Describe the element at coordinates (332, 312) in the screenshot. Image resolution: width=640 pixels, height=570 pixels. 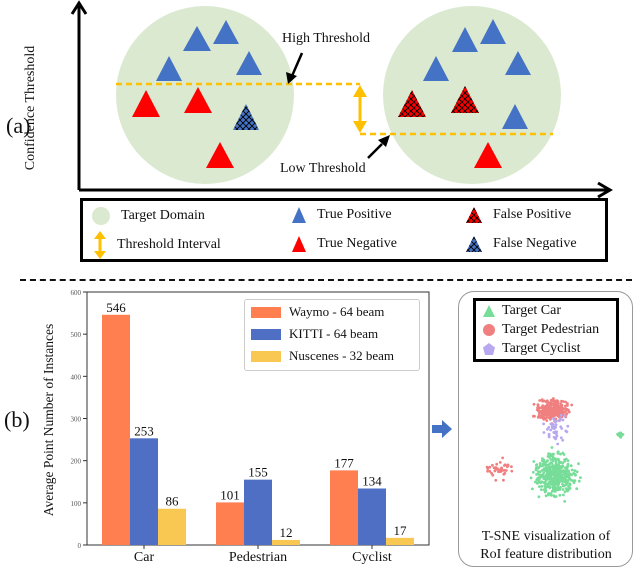
I see `legend-item-waymo: Waymo - 64 beam` at that location.